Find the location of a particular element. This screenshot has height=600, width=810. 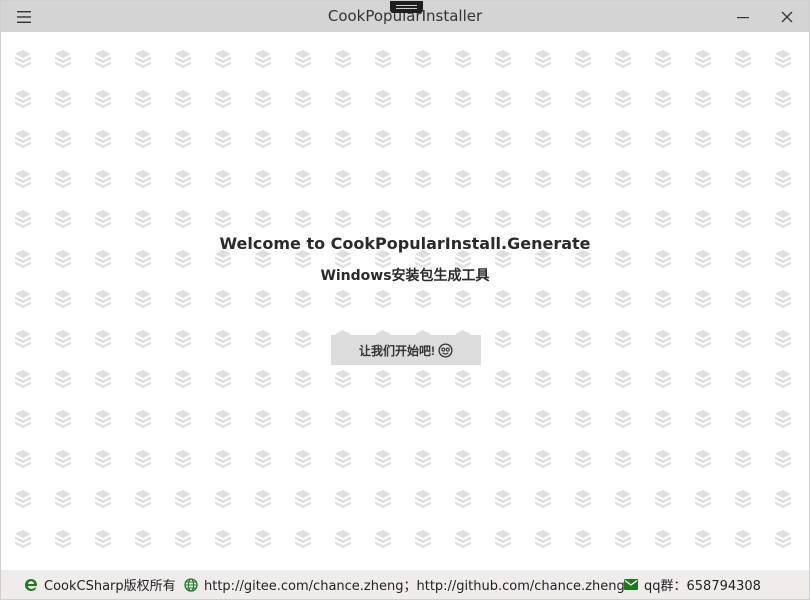

app-subtitle: Windows安装包生成工具 is located at coordinates (405, 276).